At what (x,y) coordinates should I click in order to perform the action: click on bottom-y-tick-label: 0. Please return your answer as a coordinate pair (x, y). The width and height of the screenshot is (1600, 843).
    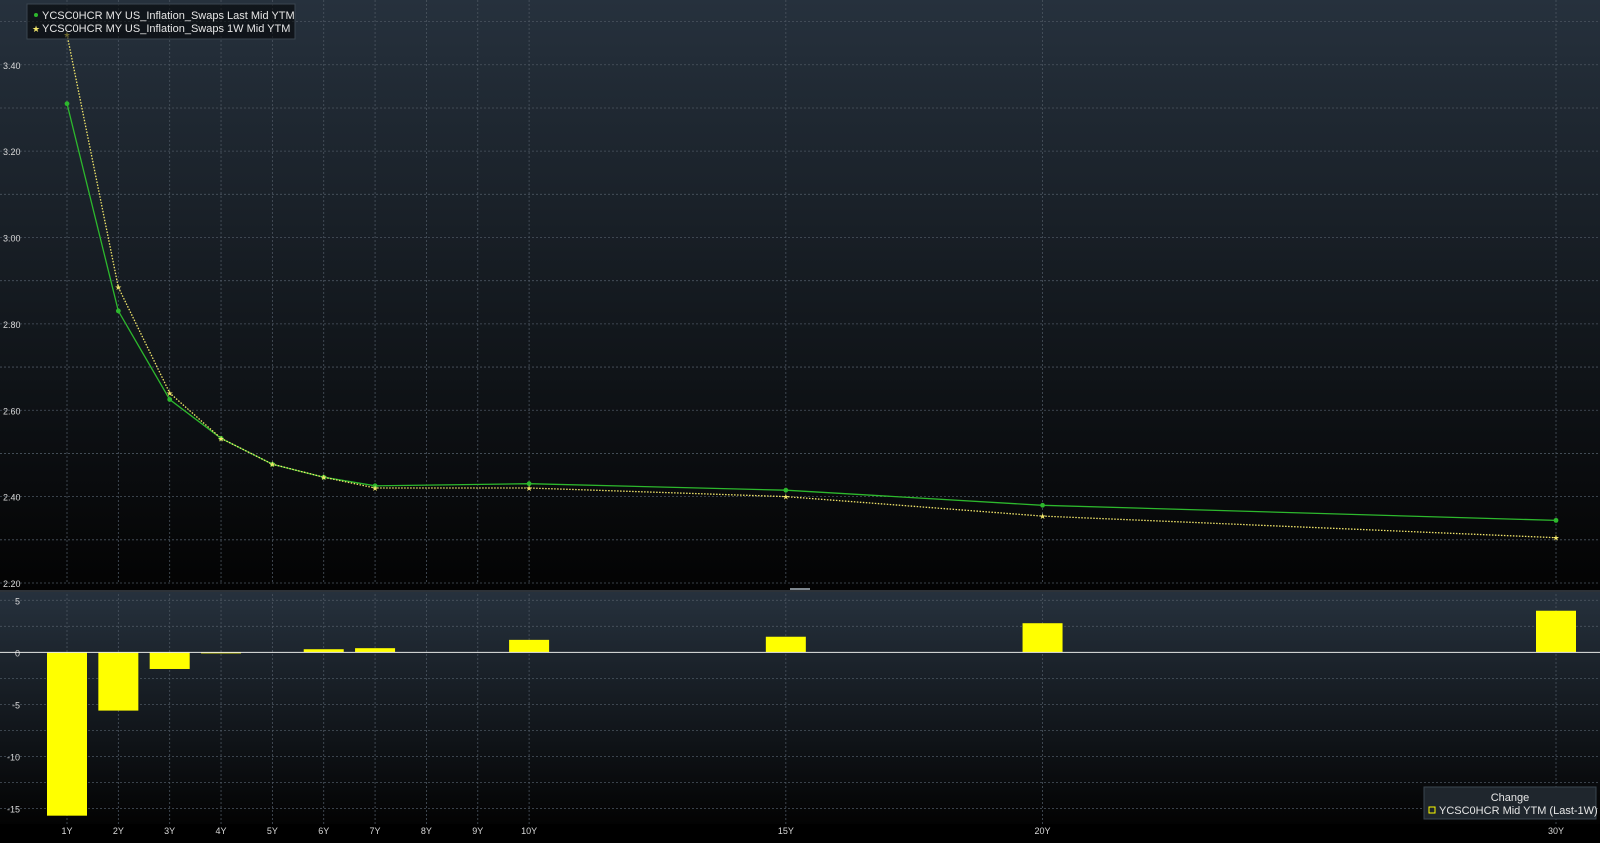
    Looking at the image, I should click on (17, 653).